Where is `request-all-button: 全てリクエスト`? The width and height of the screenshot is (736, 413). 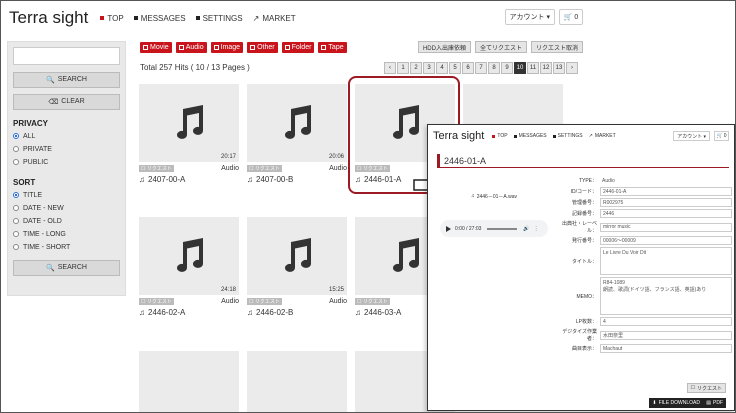 request-all-button: 全てリクエスト is located at coordinates (500, 47).